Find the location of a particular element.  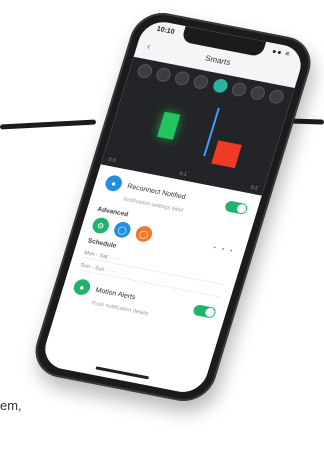

status-time: 10:10 is located at coordinates (165, 30).